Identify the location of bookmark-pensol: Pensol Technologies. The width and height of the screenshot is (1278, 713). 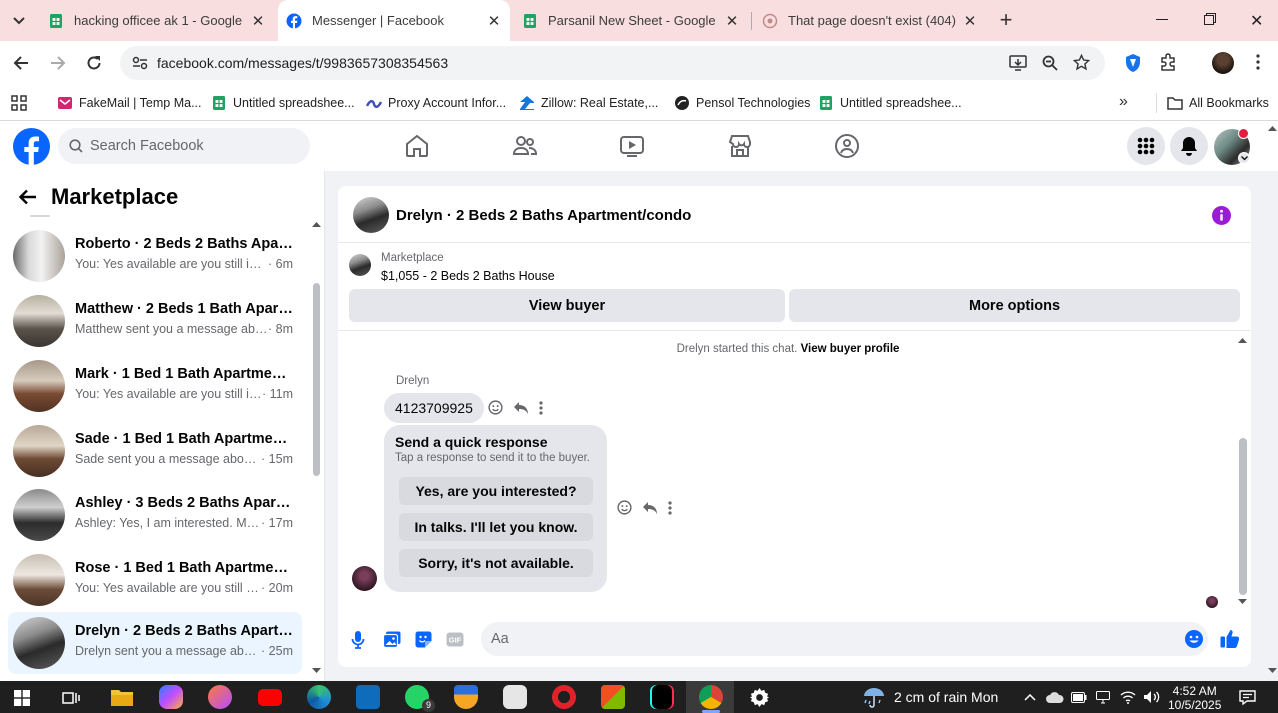
(742, 103).